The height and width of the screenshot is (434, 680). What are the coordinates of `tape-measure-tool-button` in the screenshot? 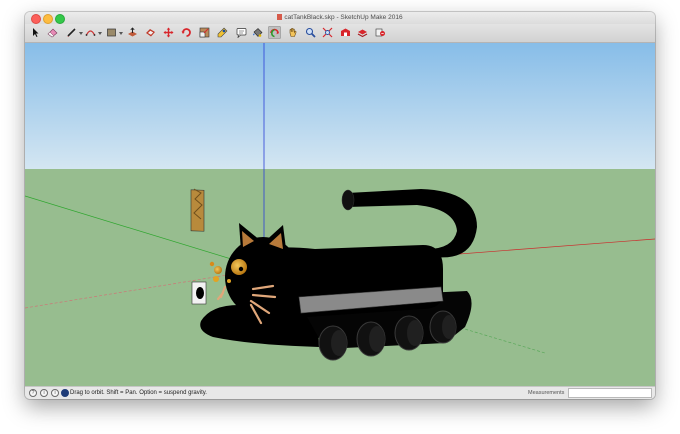 It's located at (222, 32).